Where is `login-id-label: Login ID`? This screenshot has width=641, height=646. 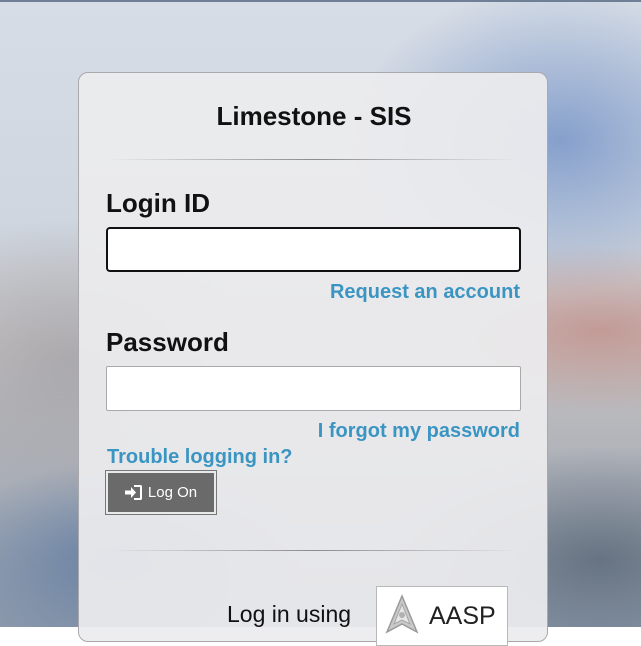 login-id-label: Login ID is located at coordinates (158, 203).